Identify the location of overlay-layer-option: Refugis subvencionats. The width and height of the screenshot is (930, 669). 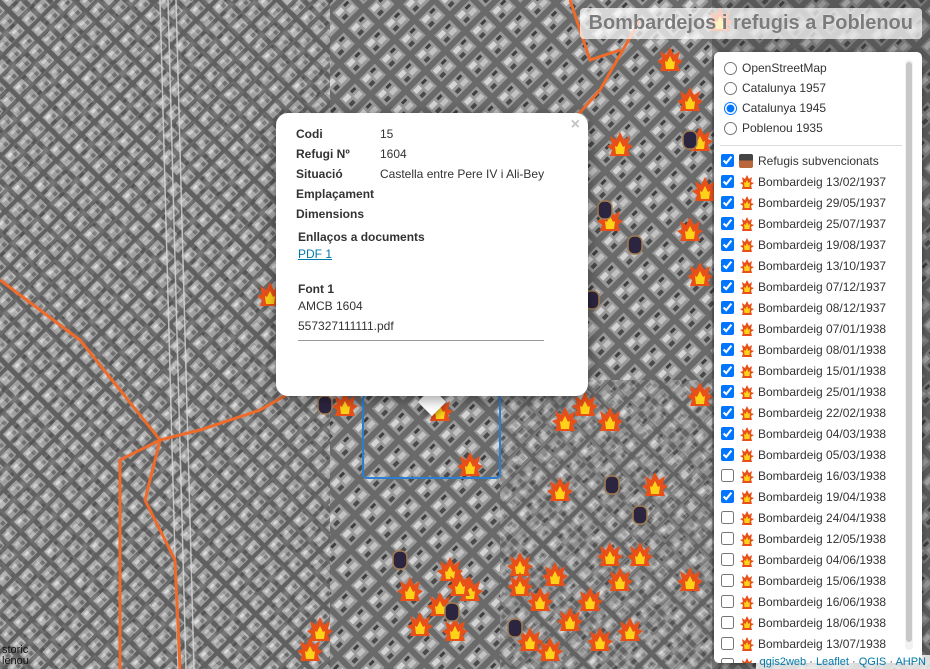
(816, 160).